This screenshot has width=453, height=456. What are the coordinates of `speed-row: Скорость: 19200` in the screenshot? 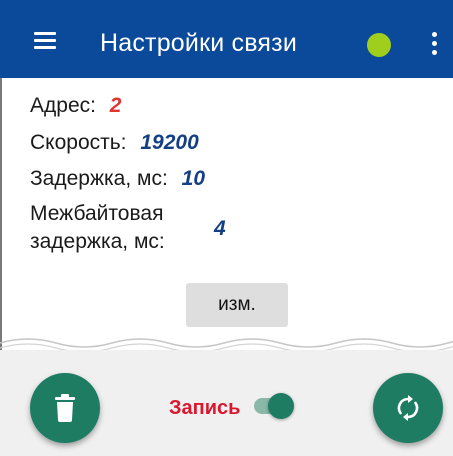 It's located at (114, 143).